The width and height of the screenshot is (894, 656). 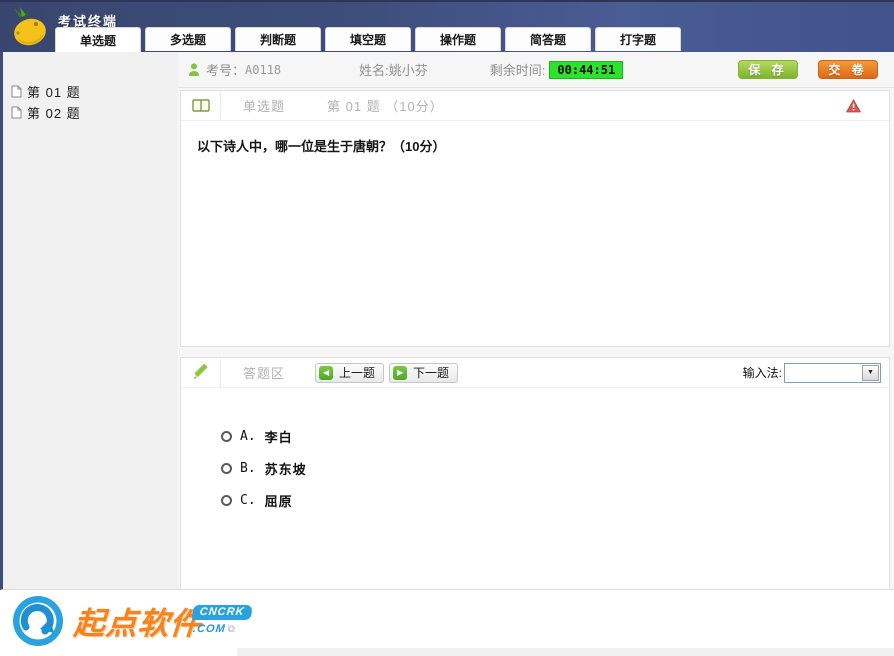 I want to click on warning-icon, so click(x=853, y=105).